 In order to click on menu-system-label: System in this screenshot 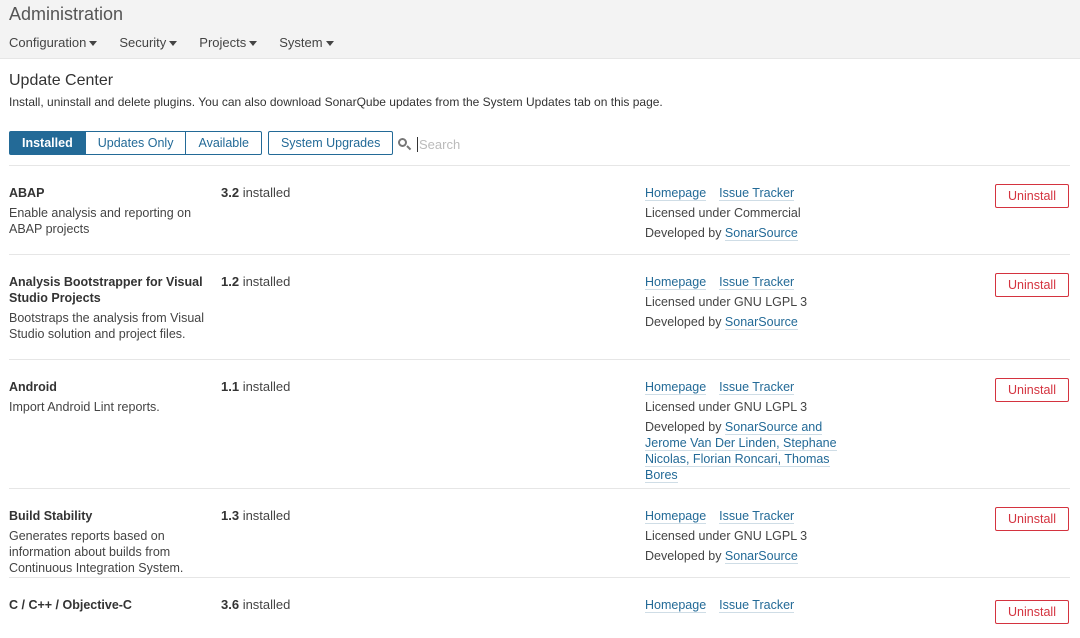, I will do `click(301, 42)`.